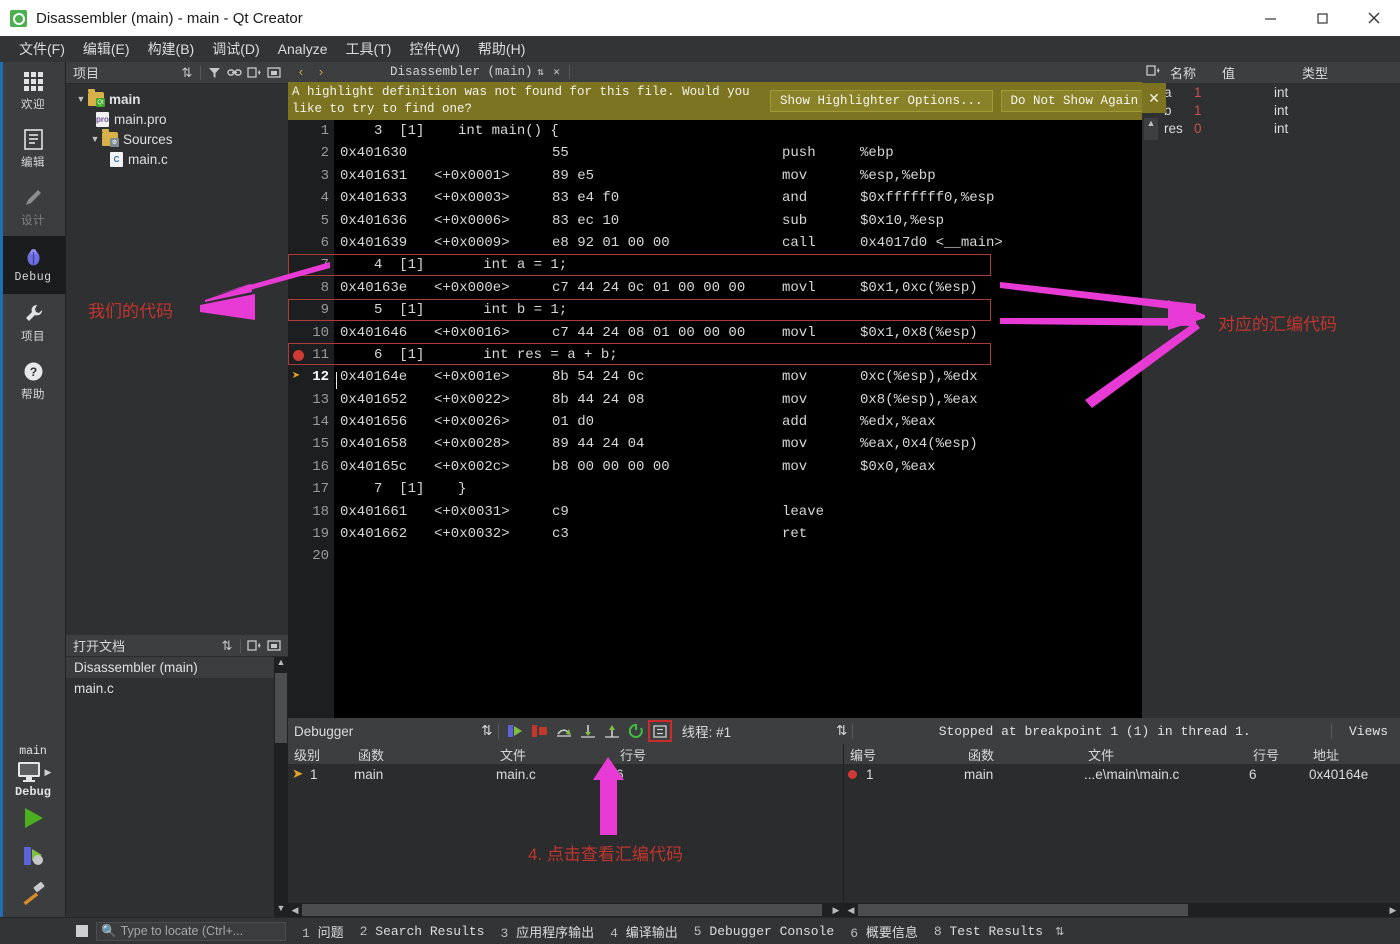 This screenshot has width=1400, height=944. Describe the element at coordinates (612, 731) in the screenshot. I see `step-out-icon` at that location.